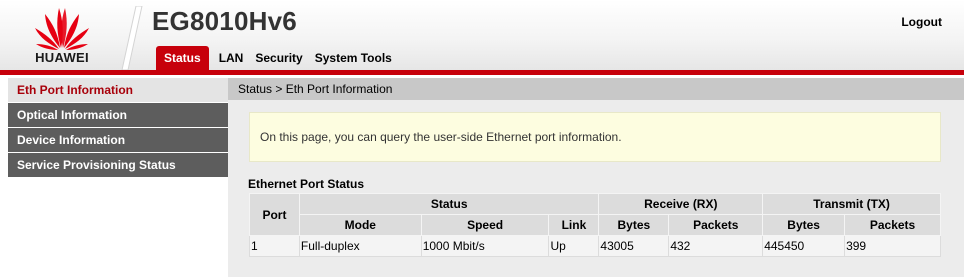 The width and height of the screenshot is (964, 277). What do you see at coordinates (485, 225) in the screenshot?
I see `column-header-speed: Speed` at bounding box center [485, 225].